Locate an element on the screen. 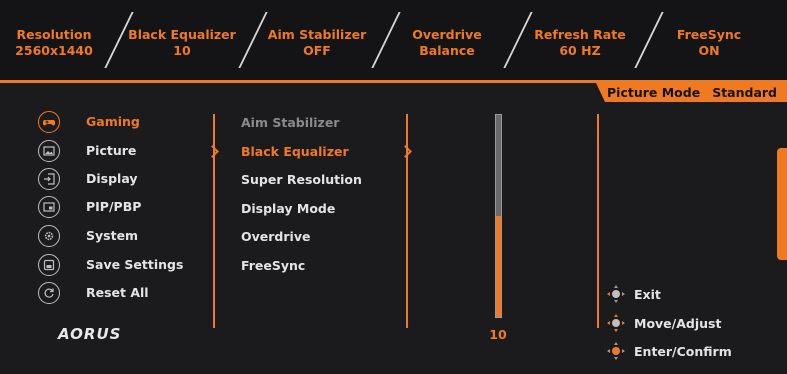  picture-mode-tab: Picture Mode Standard is located at coordinates (691, 92).